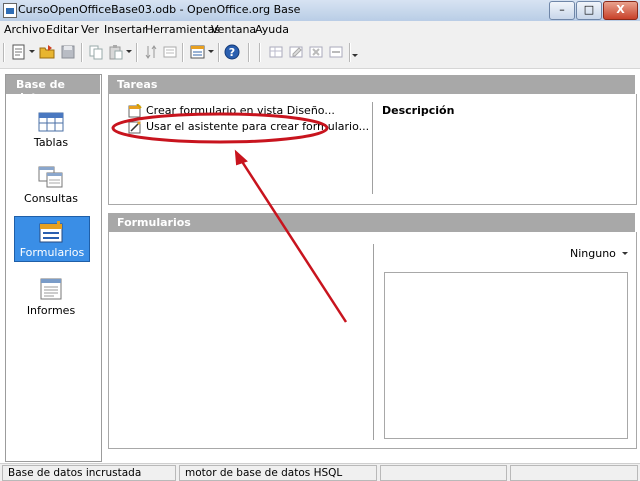 The image size is (640, 481). I want to click on sidebar-item-tablas: Tablas, so click(51, 132).